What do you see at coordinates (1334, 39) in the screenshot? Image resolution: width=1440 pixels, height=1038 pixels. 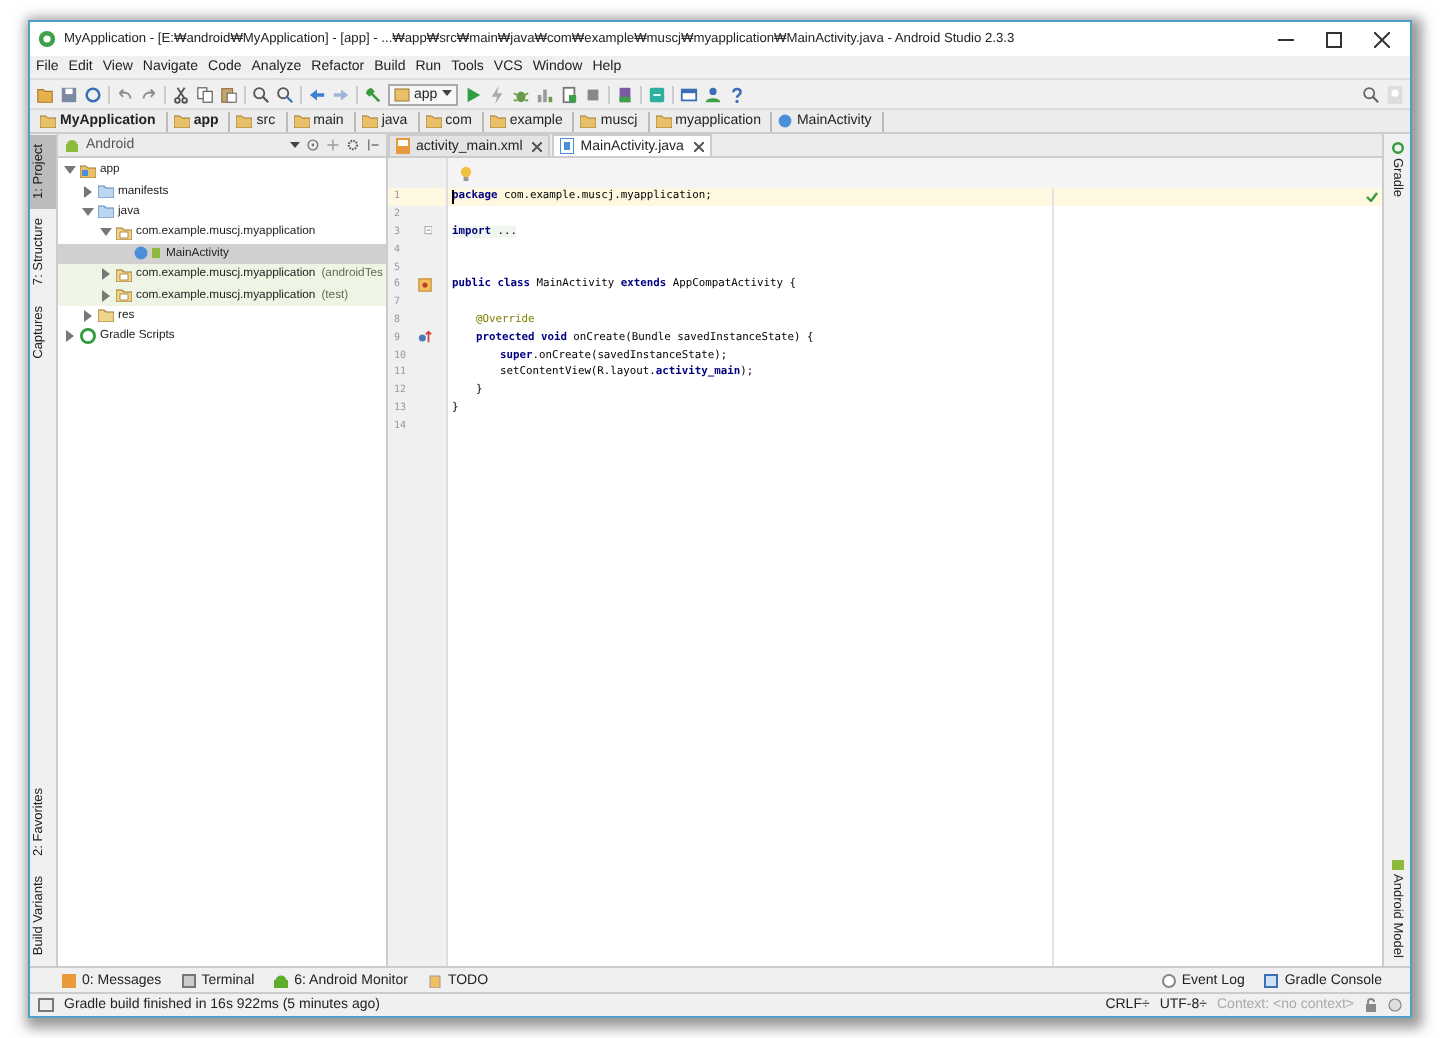 I see `maximize-icon` at bounding box center [1334, 39].